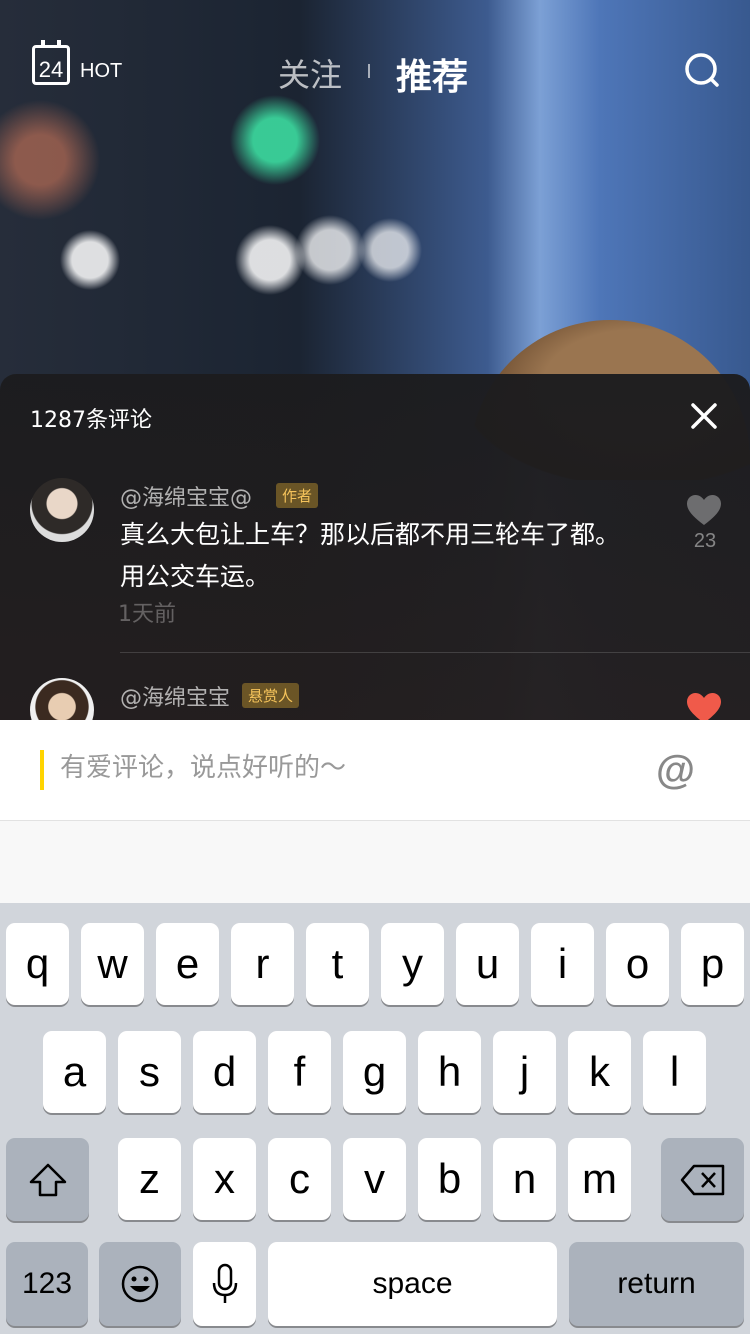  Describe the element at coordinates (37, 964) in the screenshot. I see `key-q: q` at that location.